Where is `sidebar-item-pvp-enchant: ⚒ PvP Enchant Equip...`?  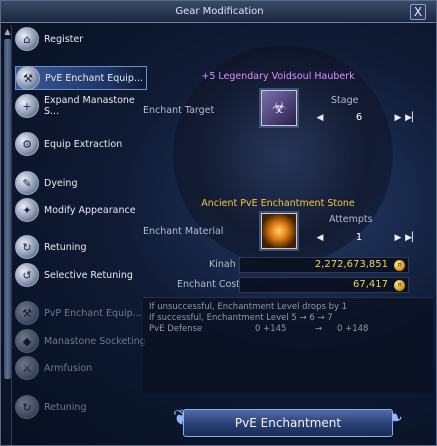 sidebar-item-pvp-enchant: ⚒ PvP Enchant Equip... is located at coordinates (81, 313).